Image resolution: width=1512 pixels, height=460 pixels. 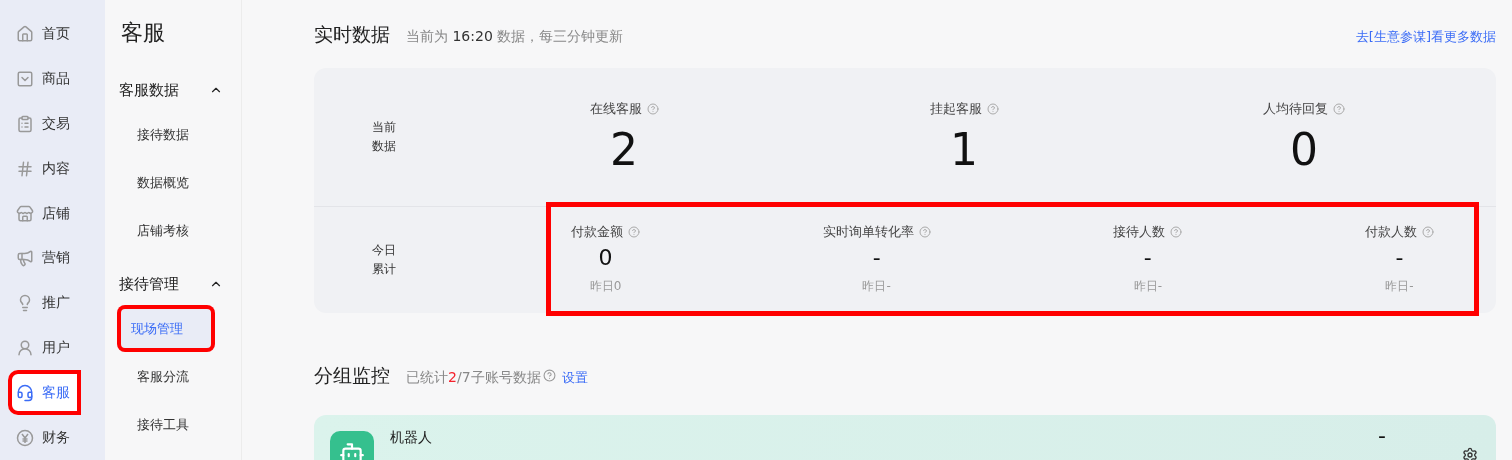 What do you see at coordinates (44, 79) in the screenshot?
I see `nav-item: 商品` at bounding box center [44, 79].